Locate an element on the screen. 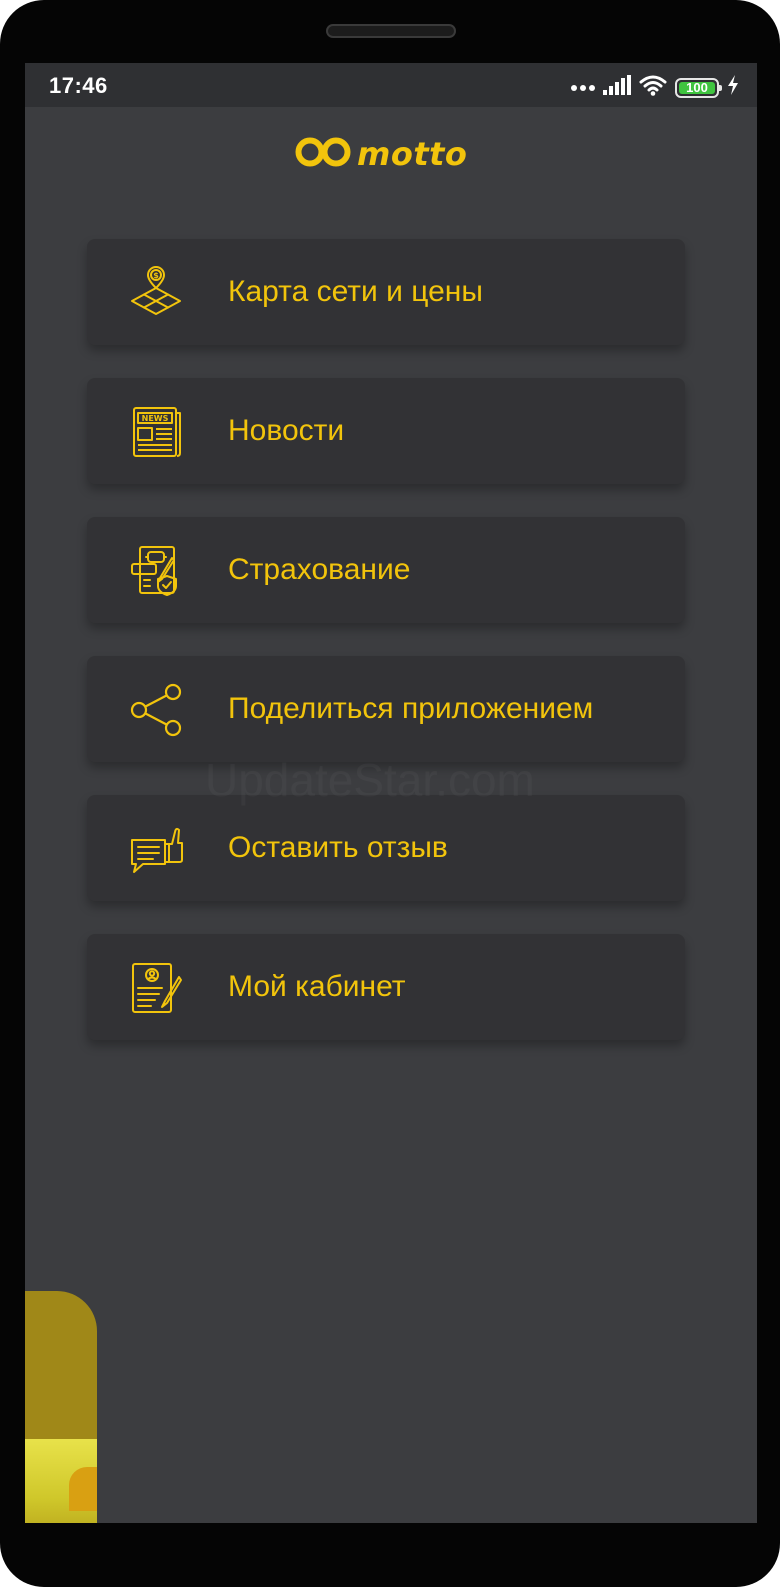  menu-item-label: Страхование is located at coordinates (319, 569).